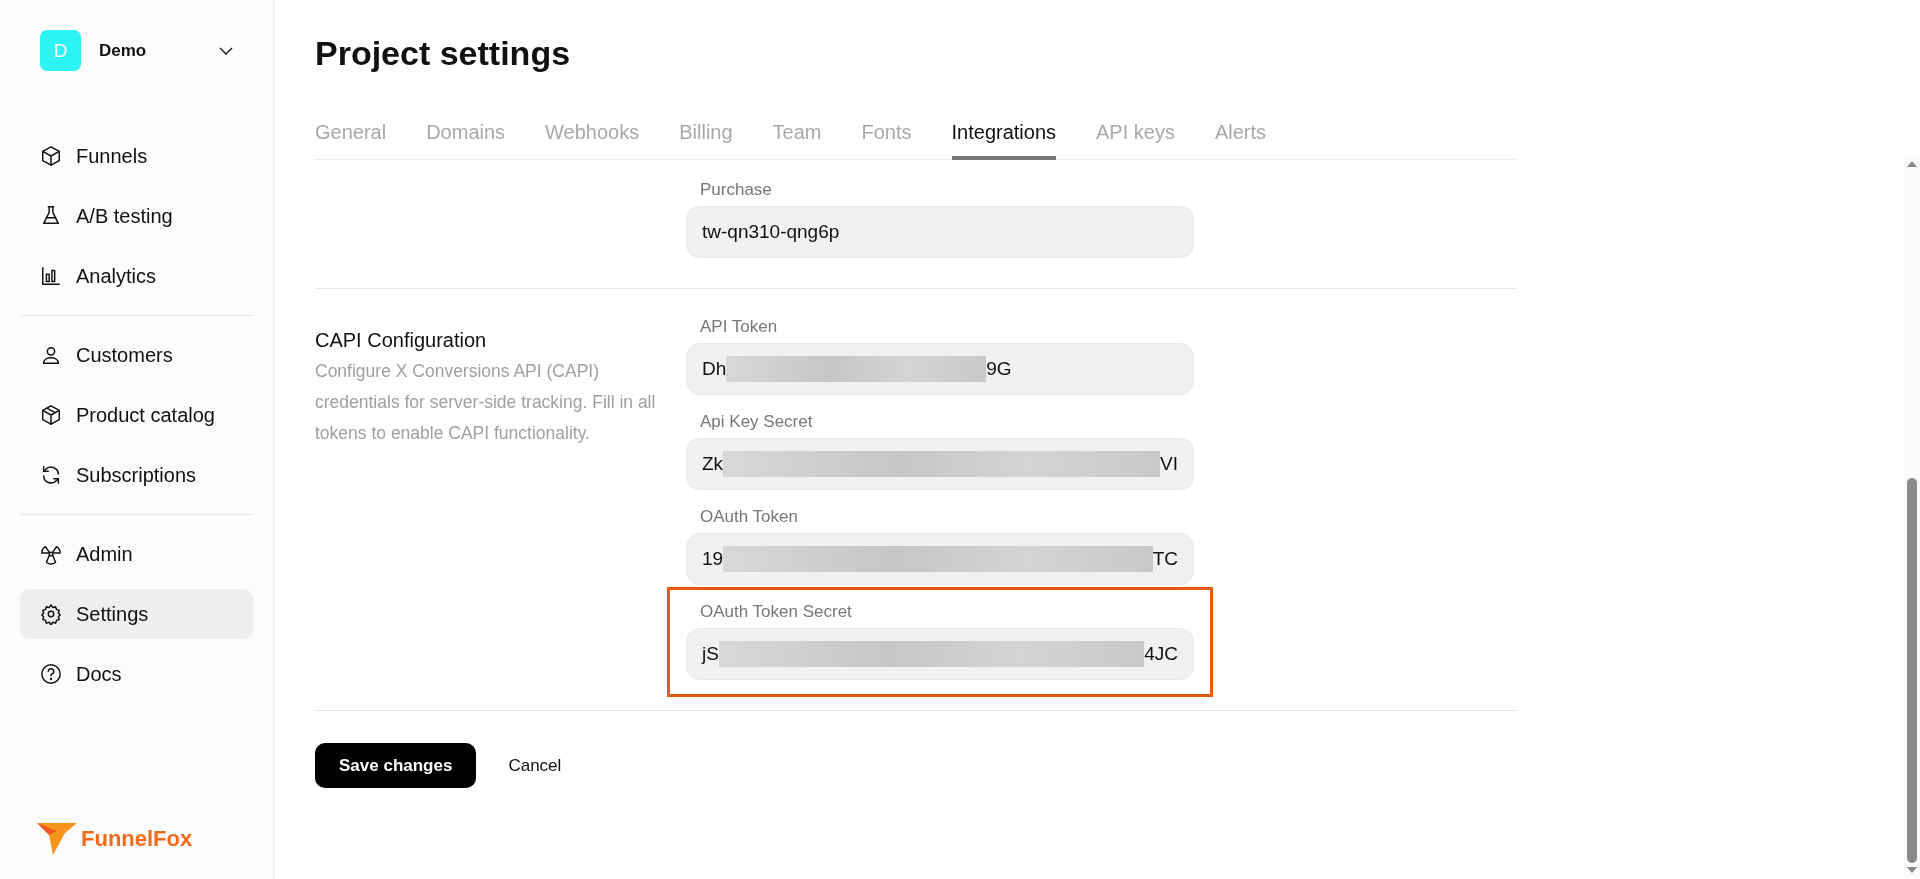 This screenshot has width=1920, height=879. I want to click on field-label: Purchase, so click(736, 190).